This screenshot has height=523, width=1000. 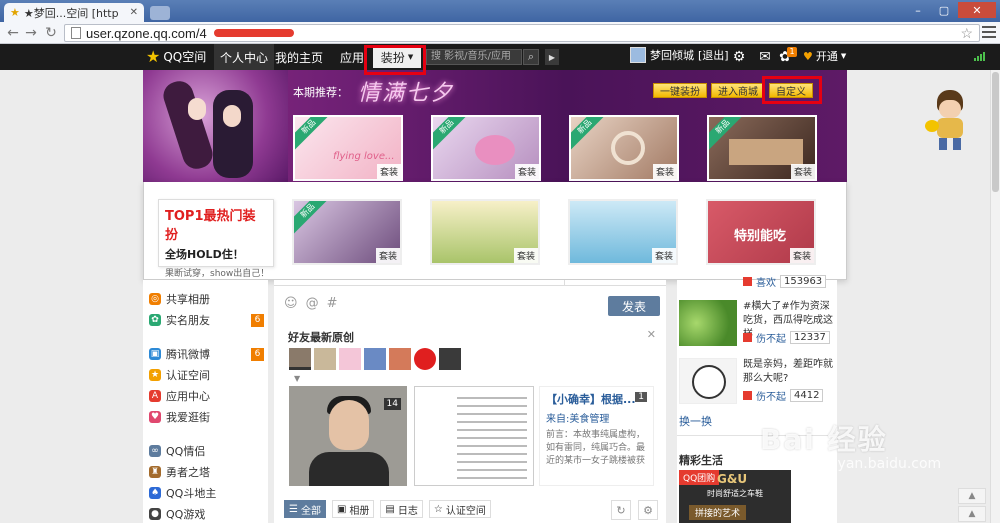 What do you see at coordinates (522, 33) in the screenshot?
I see `address-bar: user.qzone.qq.com/4 ☆` at bounding box center [522, 33].